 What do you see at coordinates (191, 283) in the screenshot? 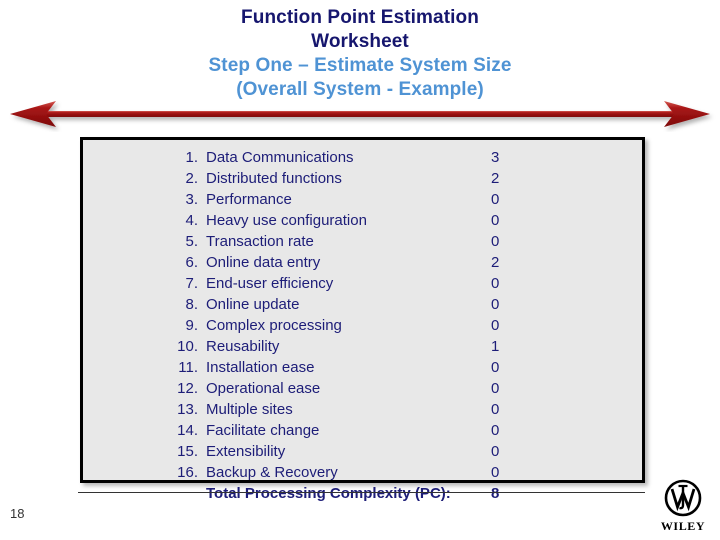
I see `factor-number: 7.` at bounding box center [191, 283].